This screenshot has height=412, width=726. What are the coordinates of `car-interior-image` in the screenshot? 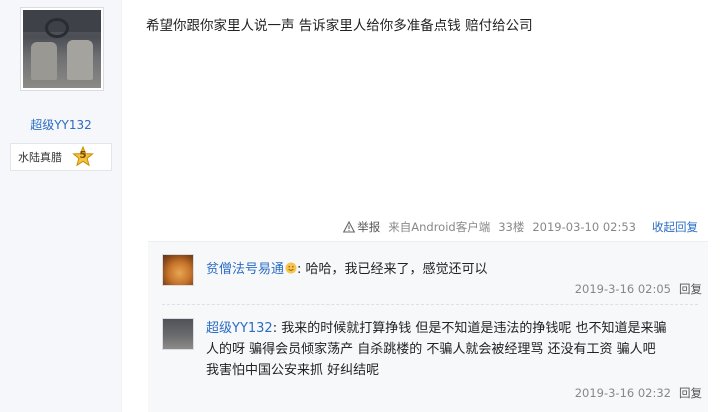 It's located at (62, 49).